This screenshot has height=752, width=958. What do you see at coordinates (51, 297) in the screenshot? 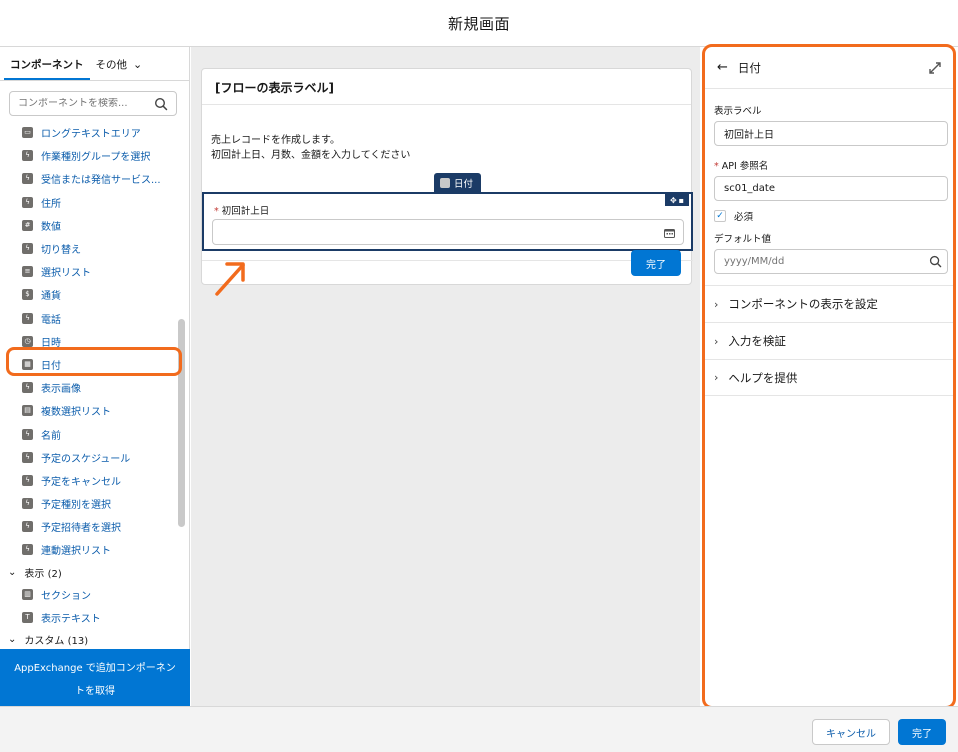
I see `component-item-label: 通貨` at bounding box center [51, 297].